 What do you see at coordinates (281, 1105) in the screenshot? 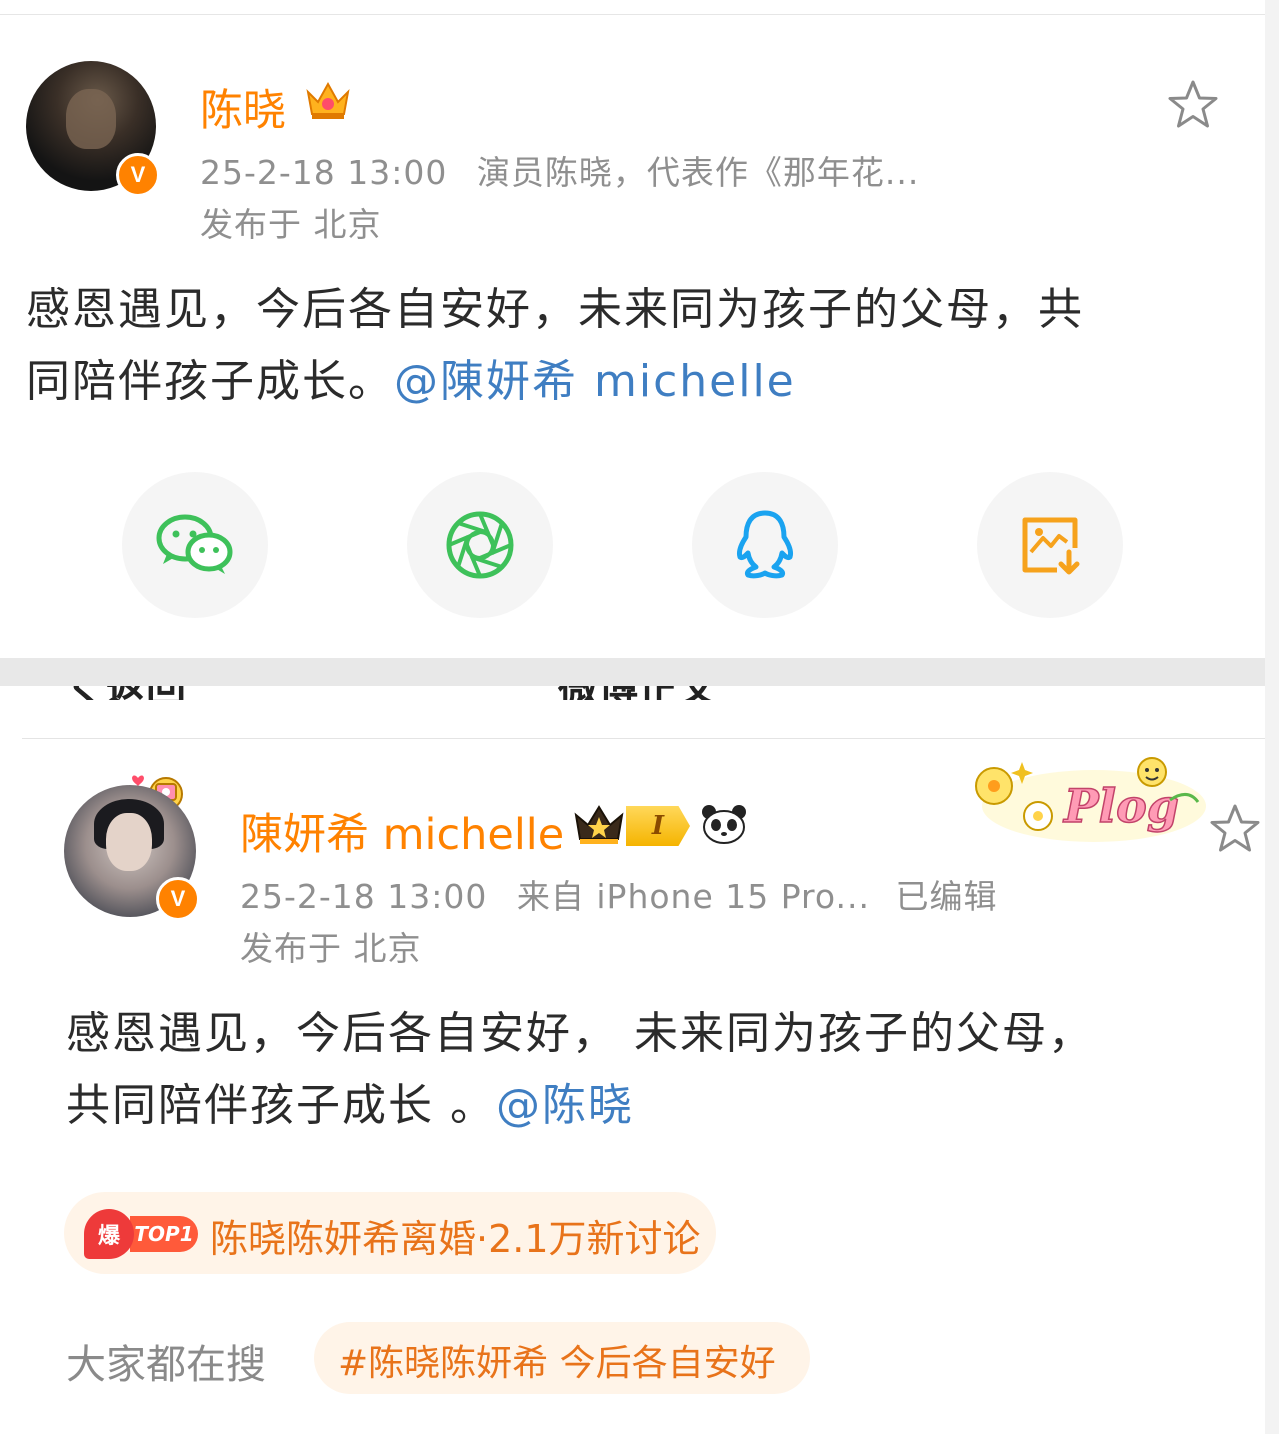
I see `content-text: 共同陪伴孩子成长 。` at bounding box center [281, 1105].